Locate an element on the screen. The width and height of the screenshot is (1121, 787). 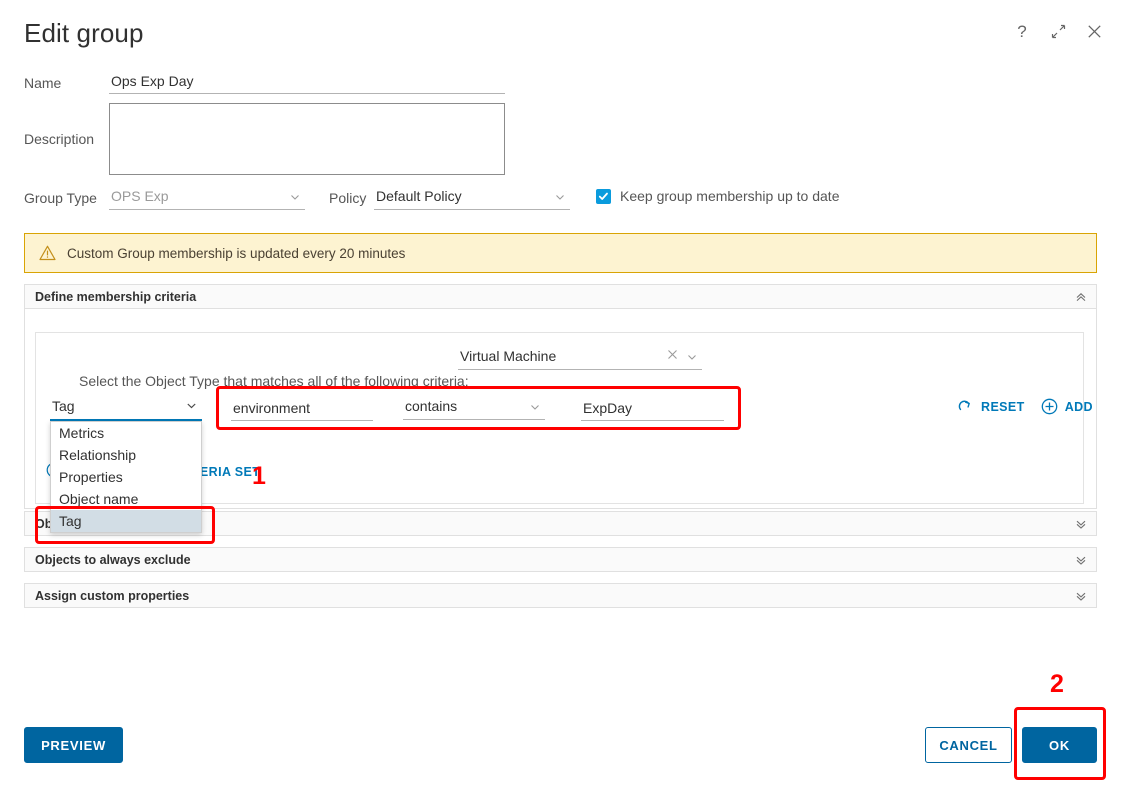
object-type-value: Virtual Machine is located at coordinates (508, 356).